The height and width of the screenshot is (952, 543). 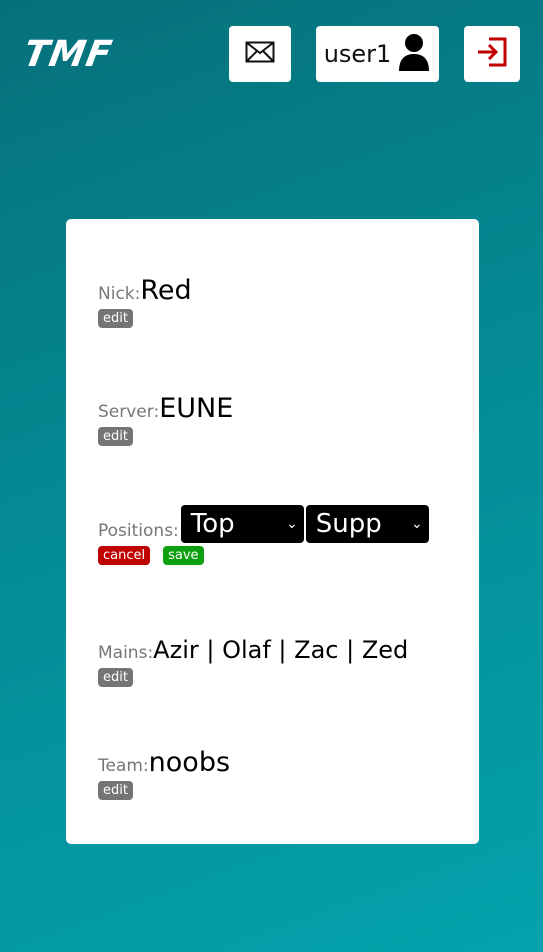 What do you see at coordinates (196, 408) in the screenshot?
I see `server-value: EUNE` at bounding box center [196, 408].